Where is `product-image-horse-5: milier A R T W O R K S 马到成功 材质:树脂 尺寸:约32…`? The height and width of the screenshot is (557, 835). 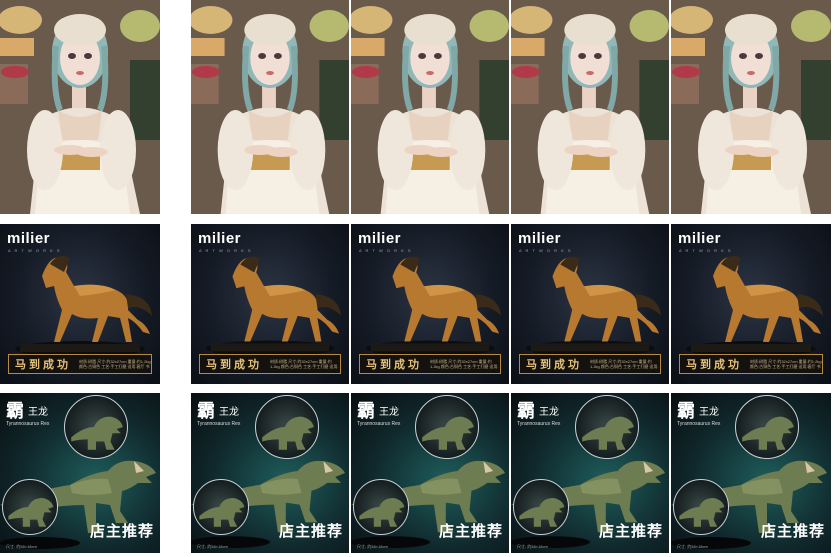 product-image-horse-5: milier A R T W O R K S 马到成功 材质:树脂 尺寸:约32… is located at coordinates (751, 304).